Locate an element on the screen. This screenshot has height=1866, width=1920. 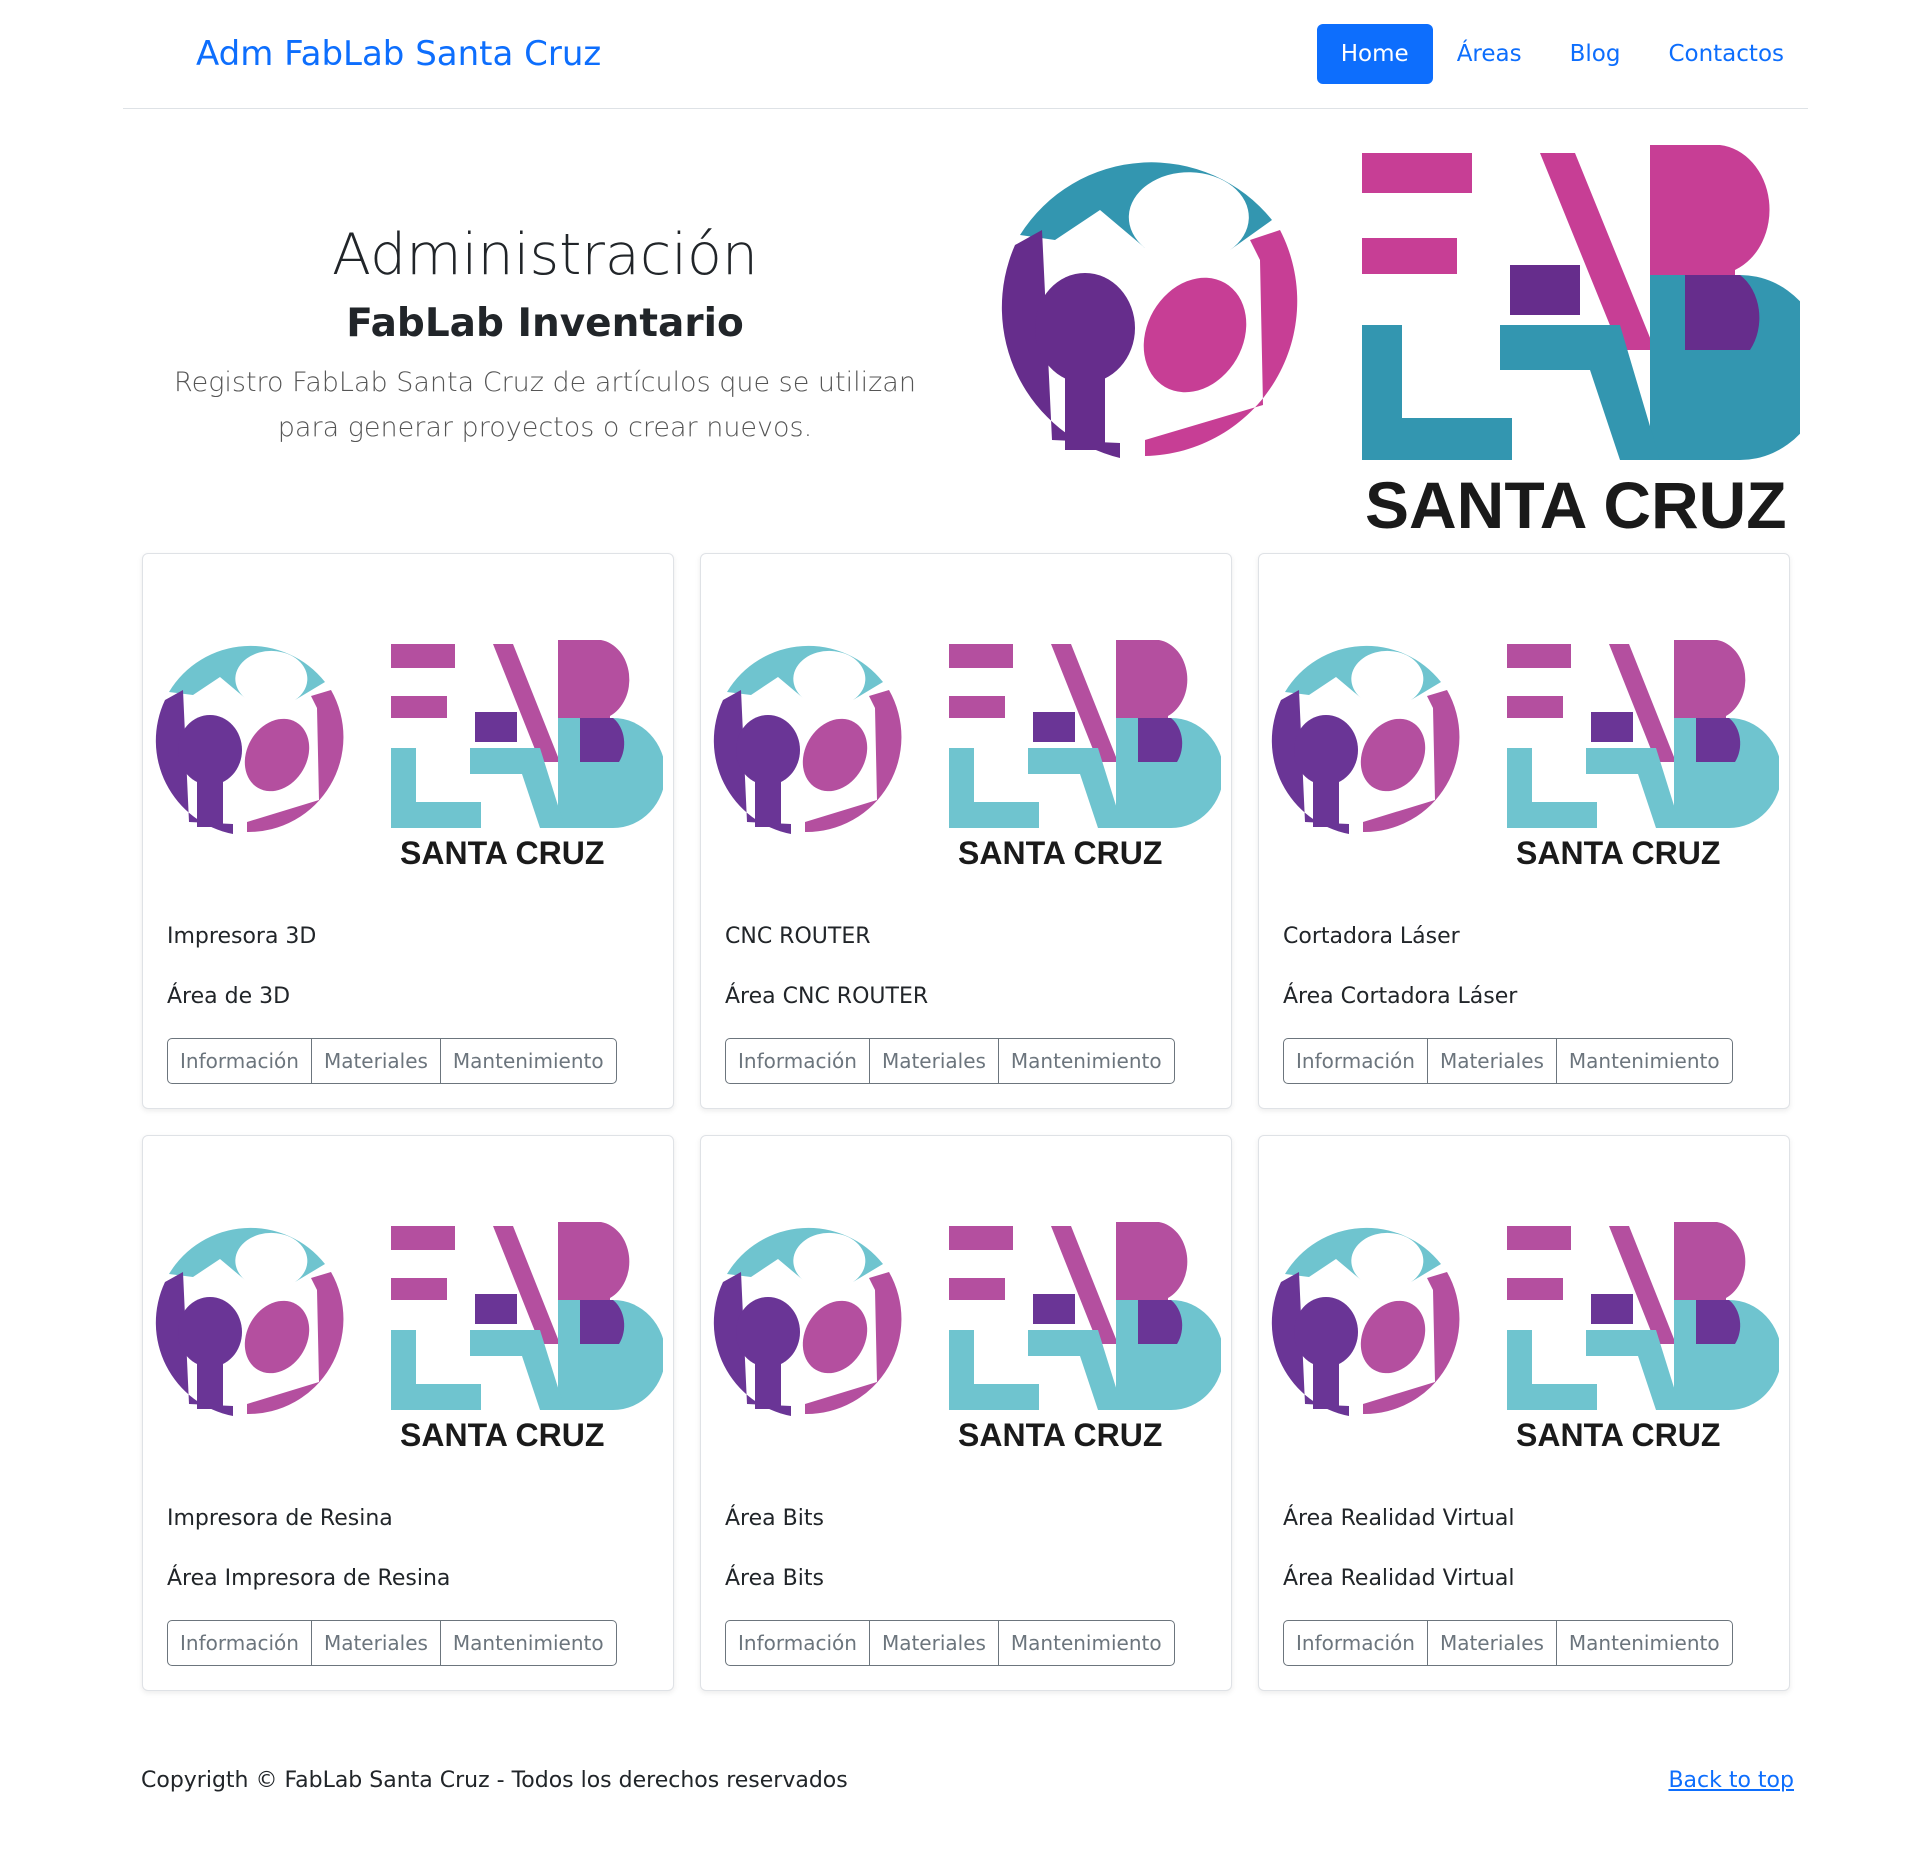
main-nav: Home Áreas Blog Contactos is located at coordinates (1562, 54).